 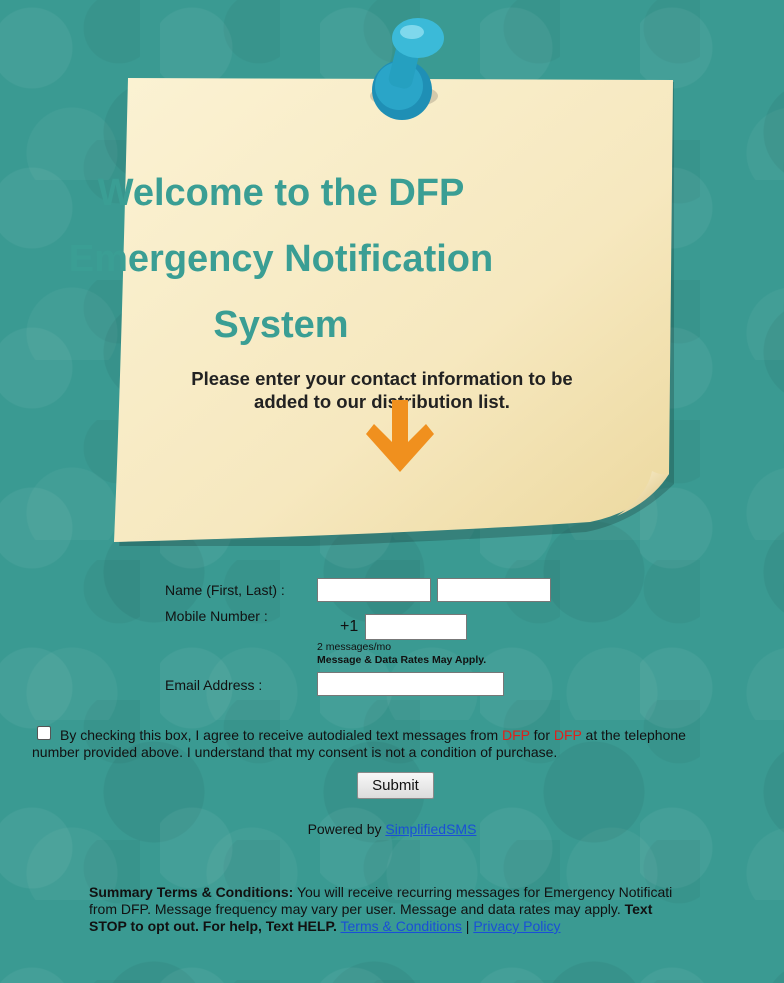 What do you see at coordinates (395, 785) in the screenshot?
I see `submit-button: Submit` at bounding box center [395, 785].